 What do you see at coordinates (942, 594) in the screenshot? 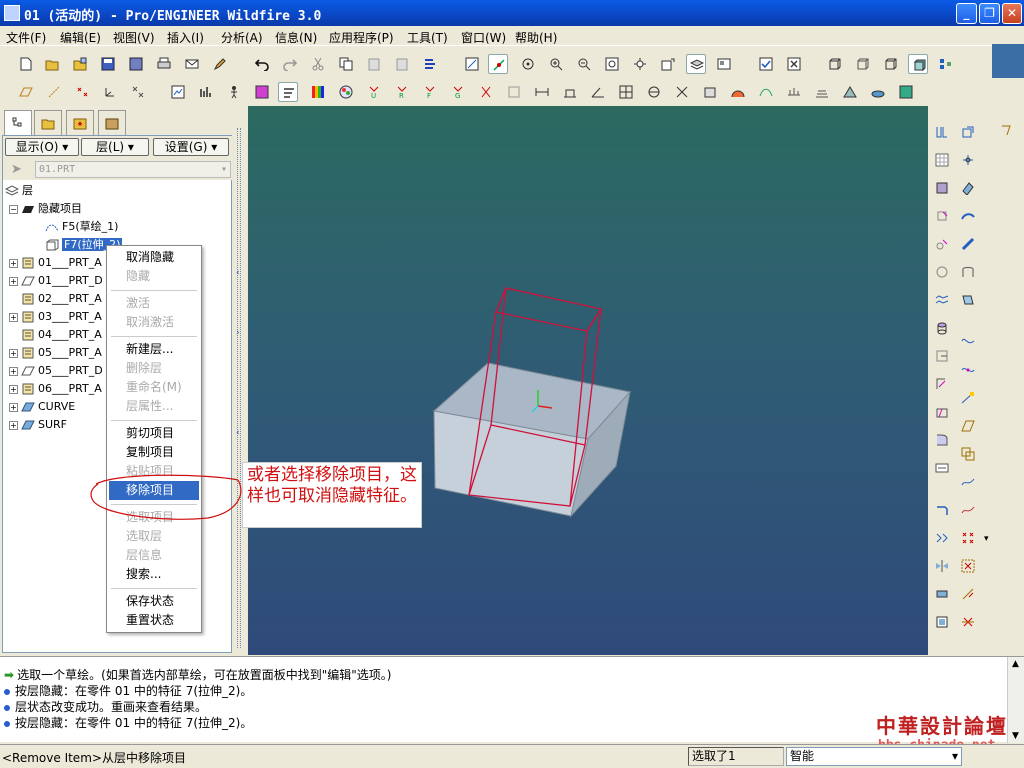
I see `merge-tool-icon` at bounding box center [942, 594].